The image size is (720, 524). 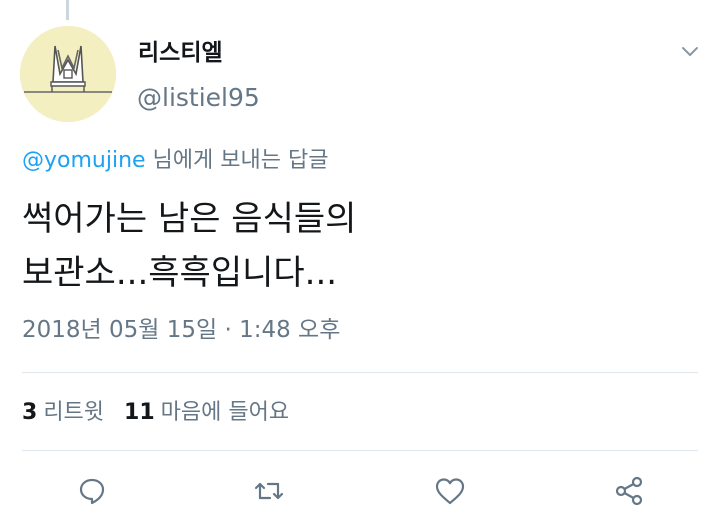 What do you see at coordinates (629, 491) in the screenshot?
I see `share-icon` at bounding box center [629, 491].